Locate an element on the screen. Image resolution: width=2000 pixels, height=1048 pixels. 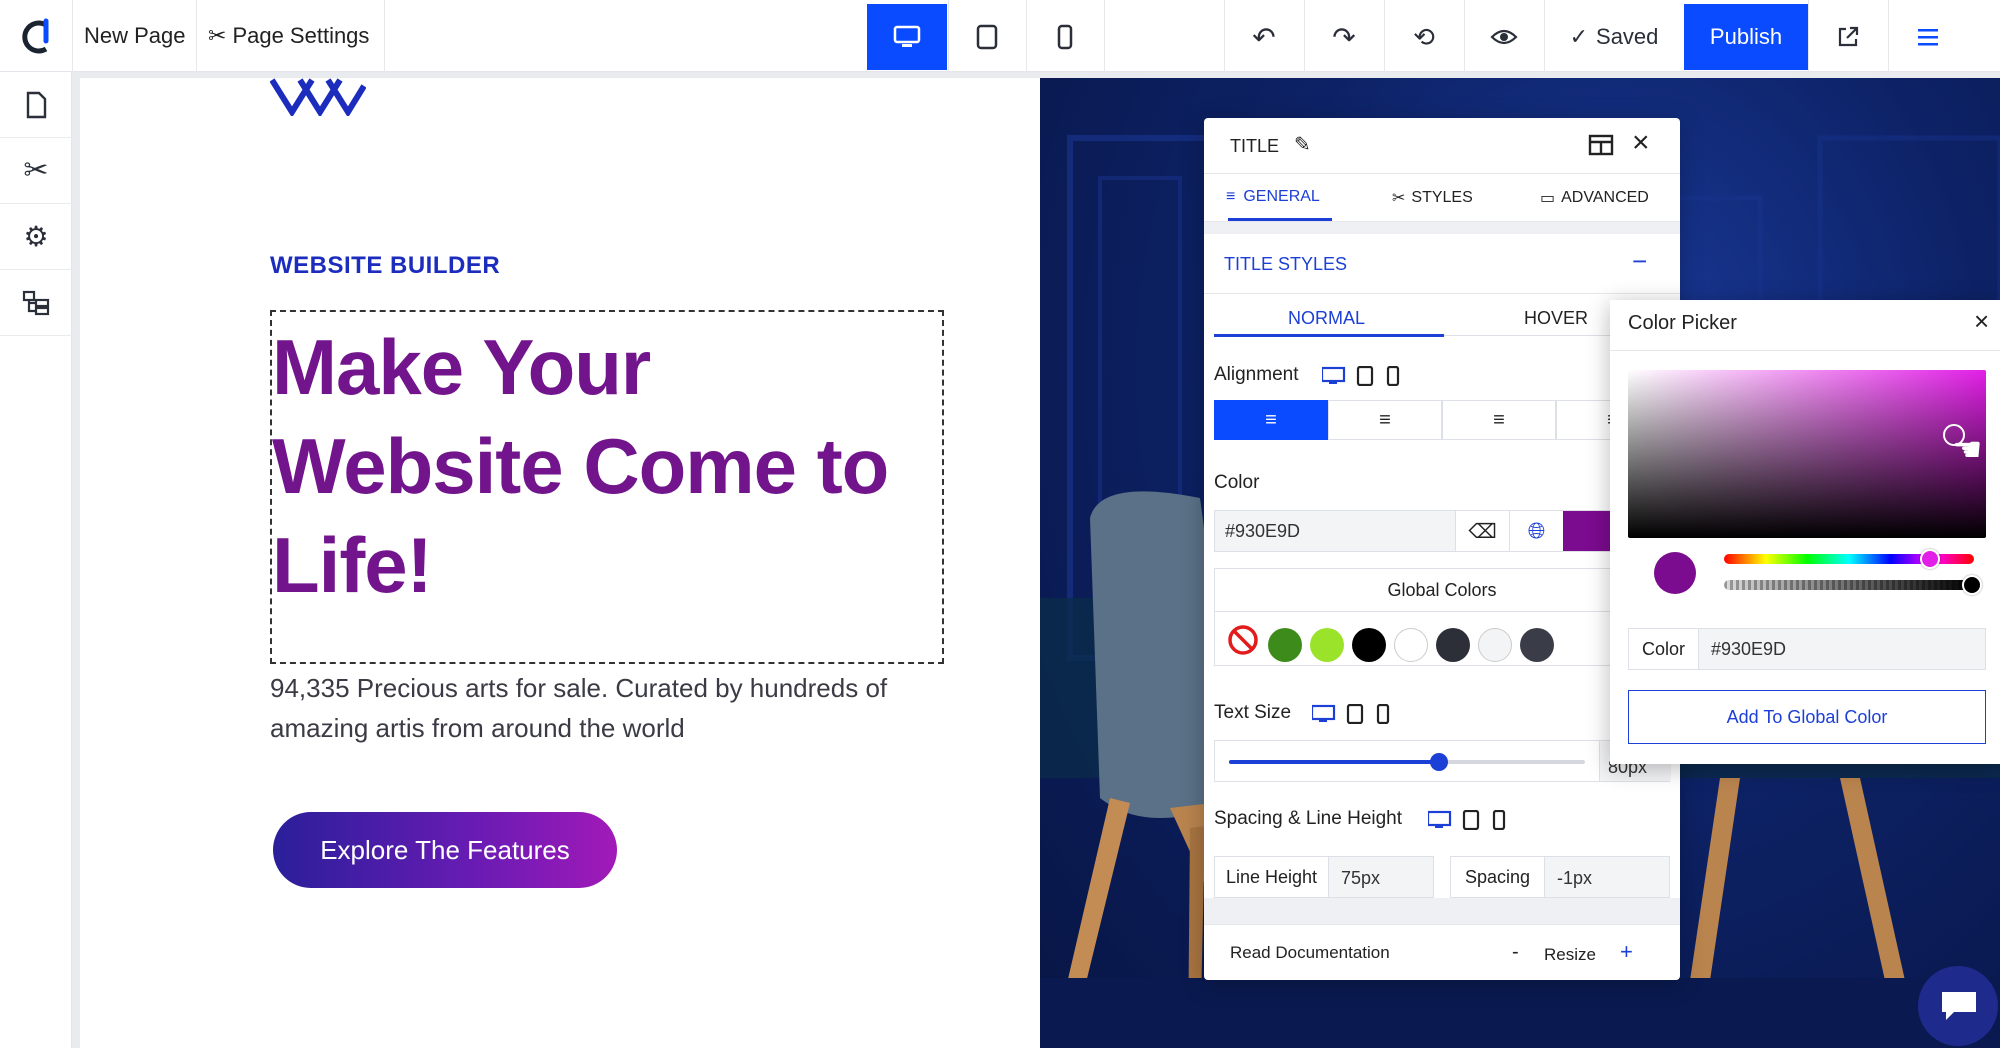
resize-minus-button: - is located at coordinates (1515, 952).